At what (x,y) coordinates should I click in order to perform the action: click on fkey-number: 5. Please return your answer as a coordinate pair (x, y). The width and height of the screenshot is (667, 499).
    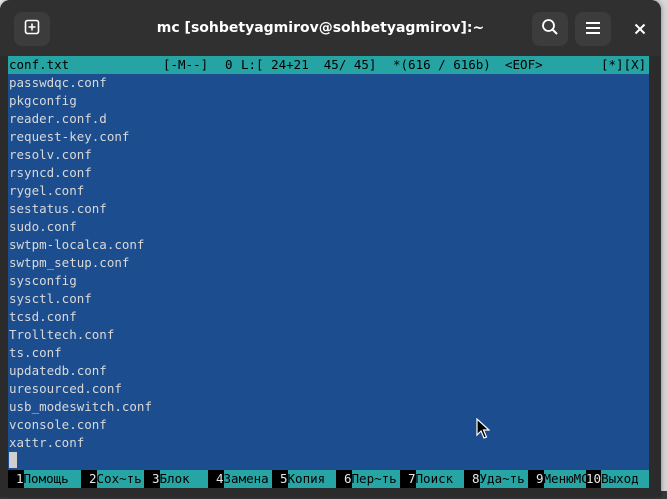
    Looking at the image, I should click on (284, 478).